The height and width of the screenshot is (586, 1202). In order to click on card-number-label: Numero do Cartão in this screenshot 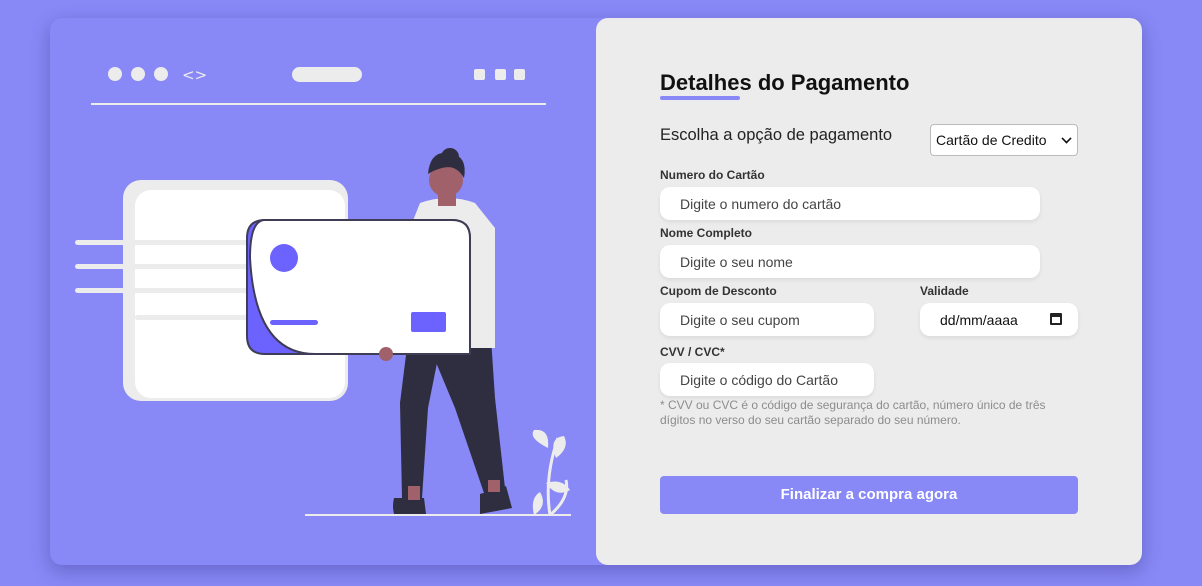, I will do `click(712, 175)`.